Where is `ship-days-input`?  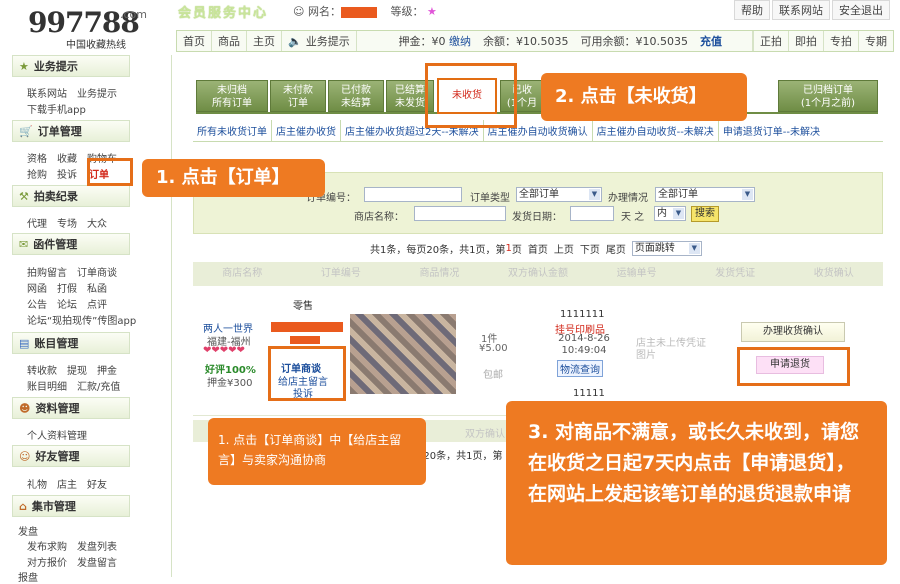 ship-days-input is located at coordinates (592, 213).